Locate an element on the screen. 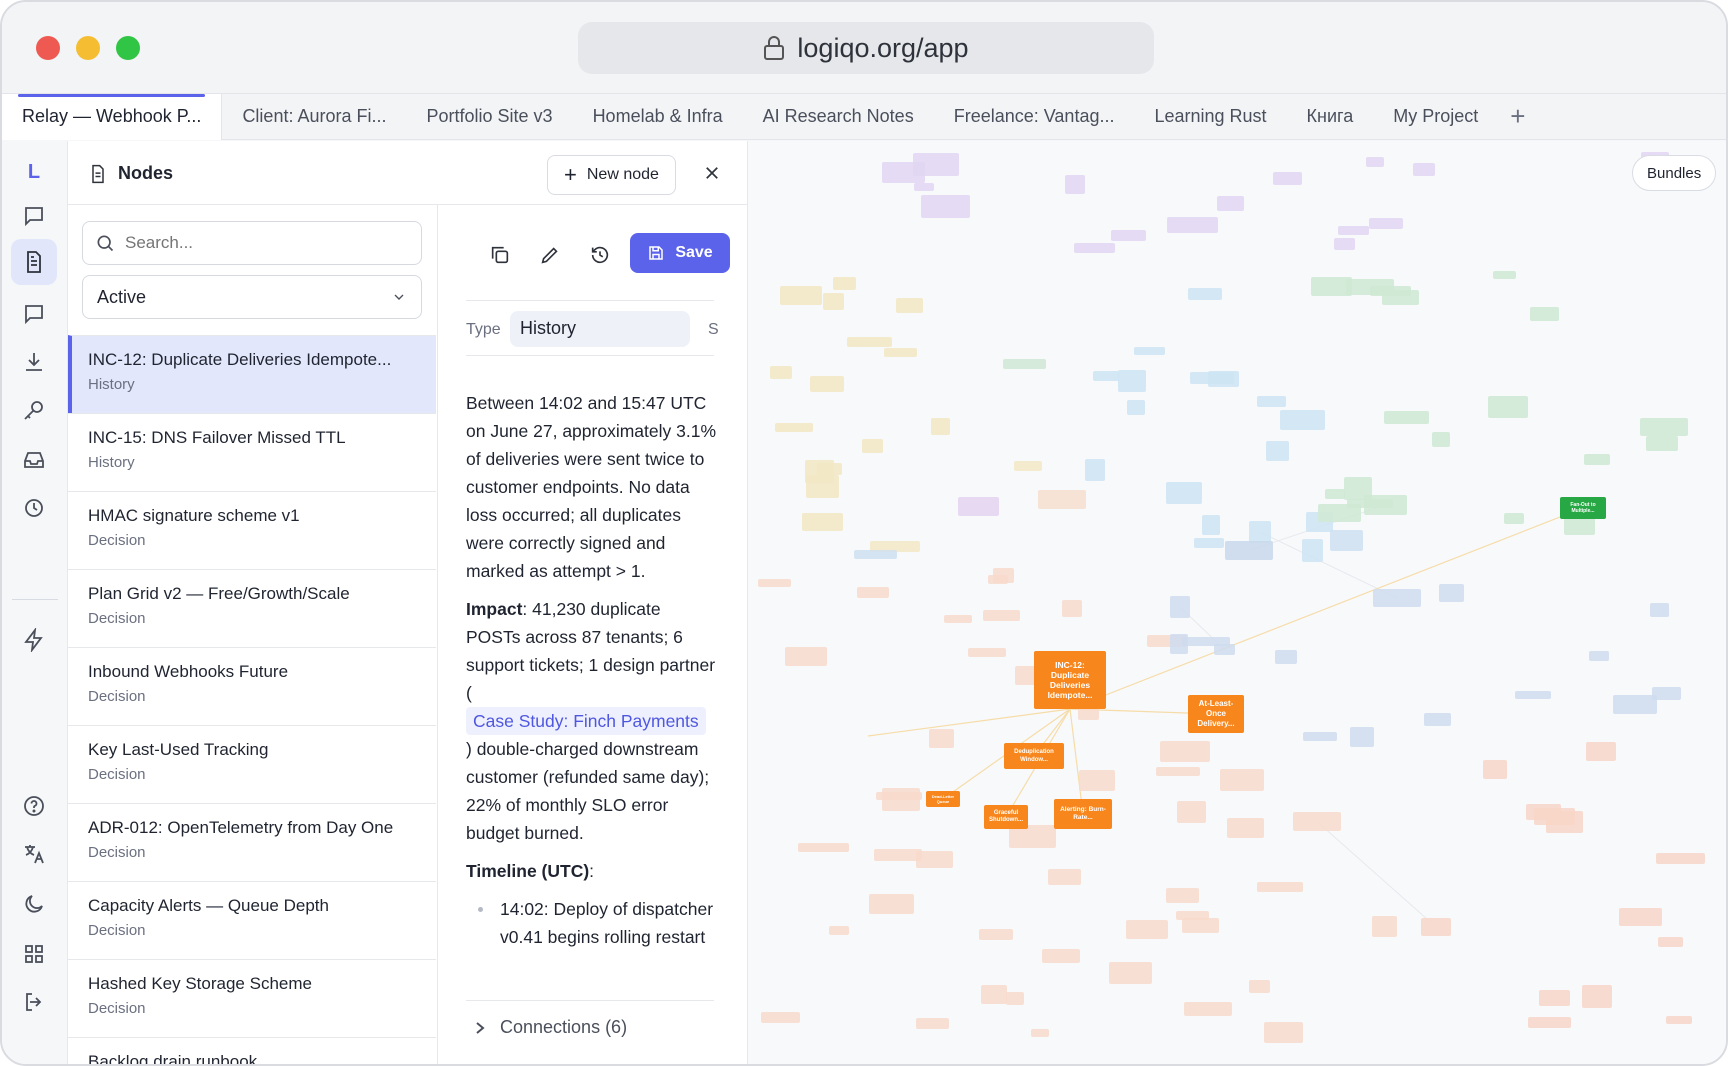  key-icon is located at coordinates (34, 410).